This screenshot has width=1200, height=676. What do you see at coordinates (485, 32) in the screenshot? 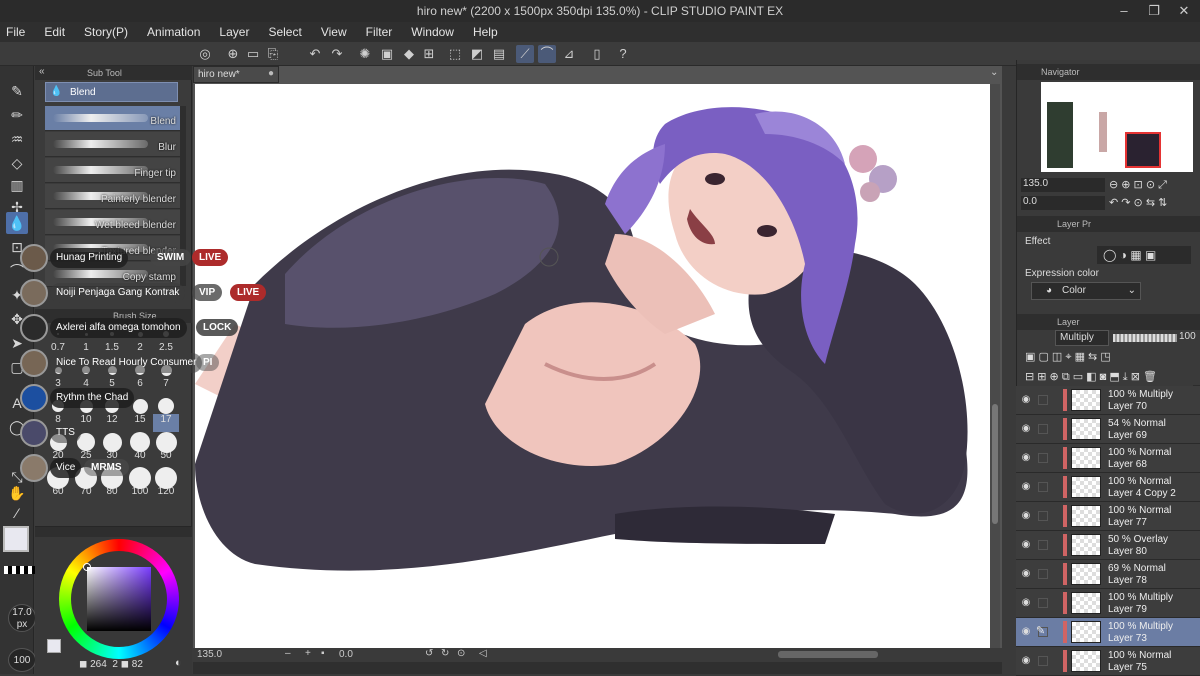
I see `menu-help: Help` at bounding box center [485, 32].